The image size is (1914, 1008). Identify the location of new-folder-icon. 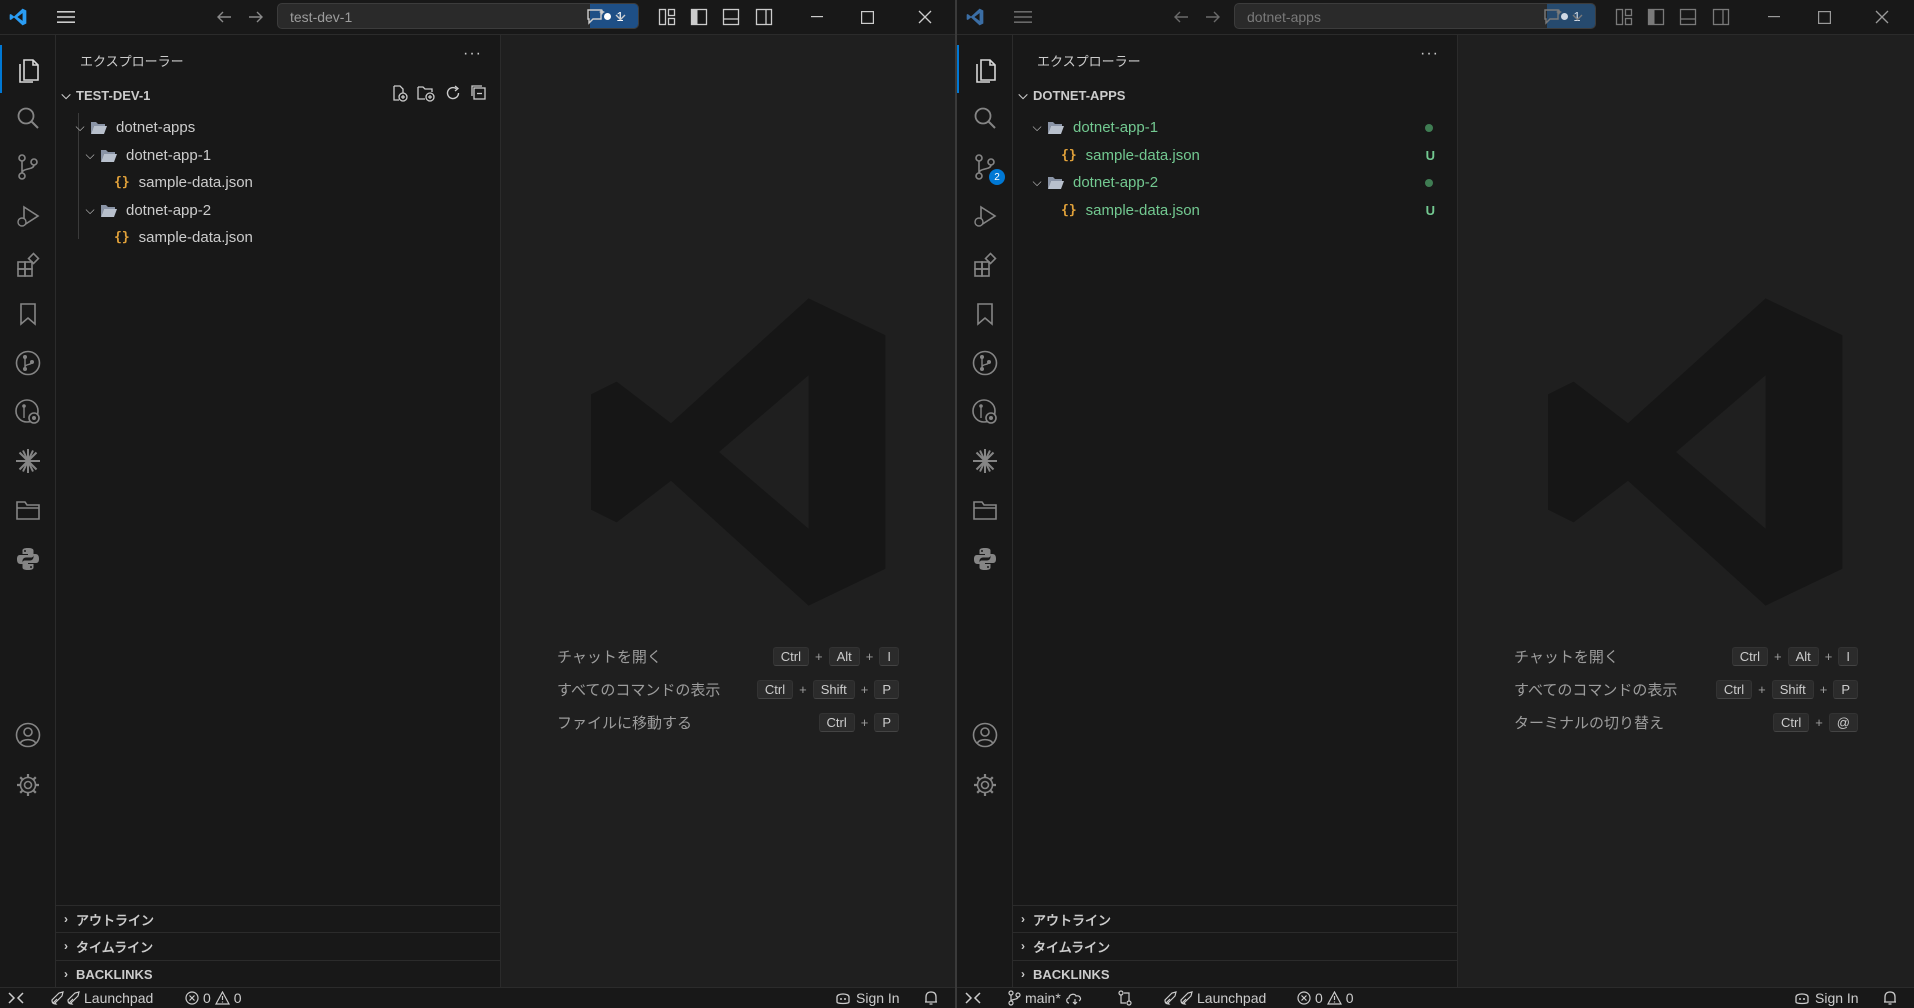
(426, 93).